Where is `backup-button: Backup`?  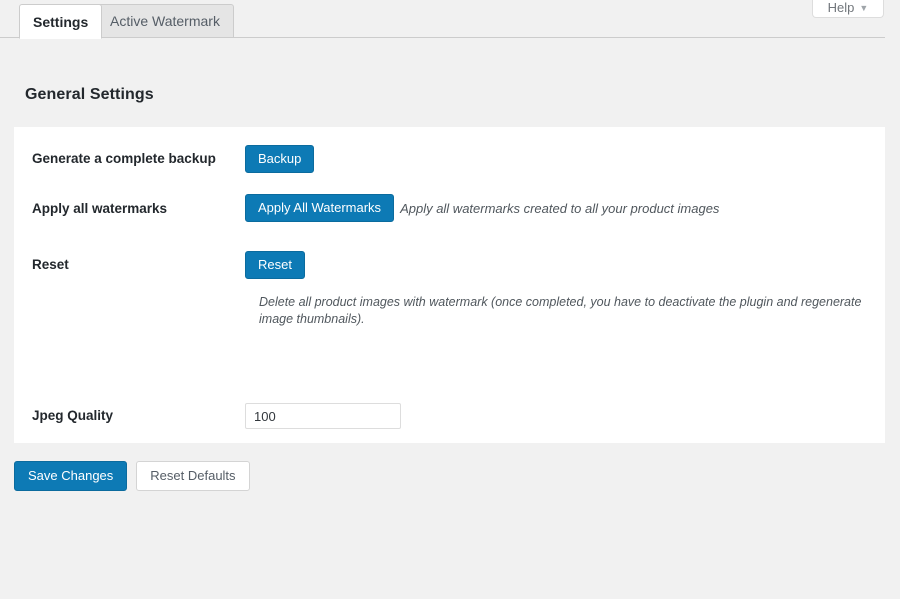 backup-button: Backup is located at coordinates (280, 159).